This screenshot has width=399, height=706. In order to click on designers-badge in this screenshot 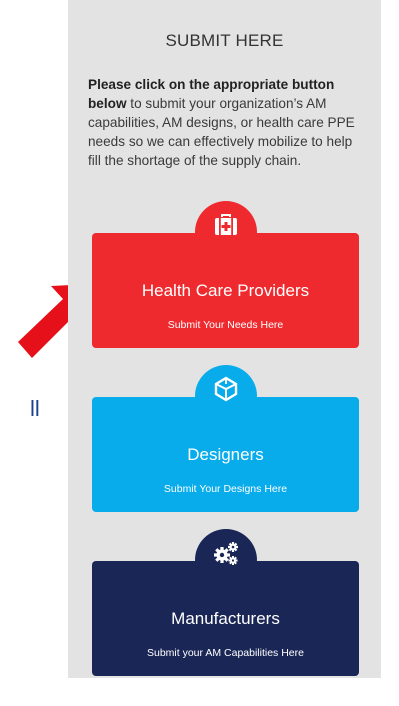, I will do `click(225, 396)`.